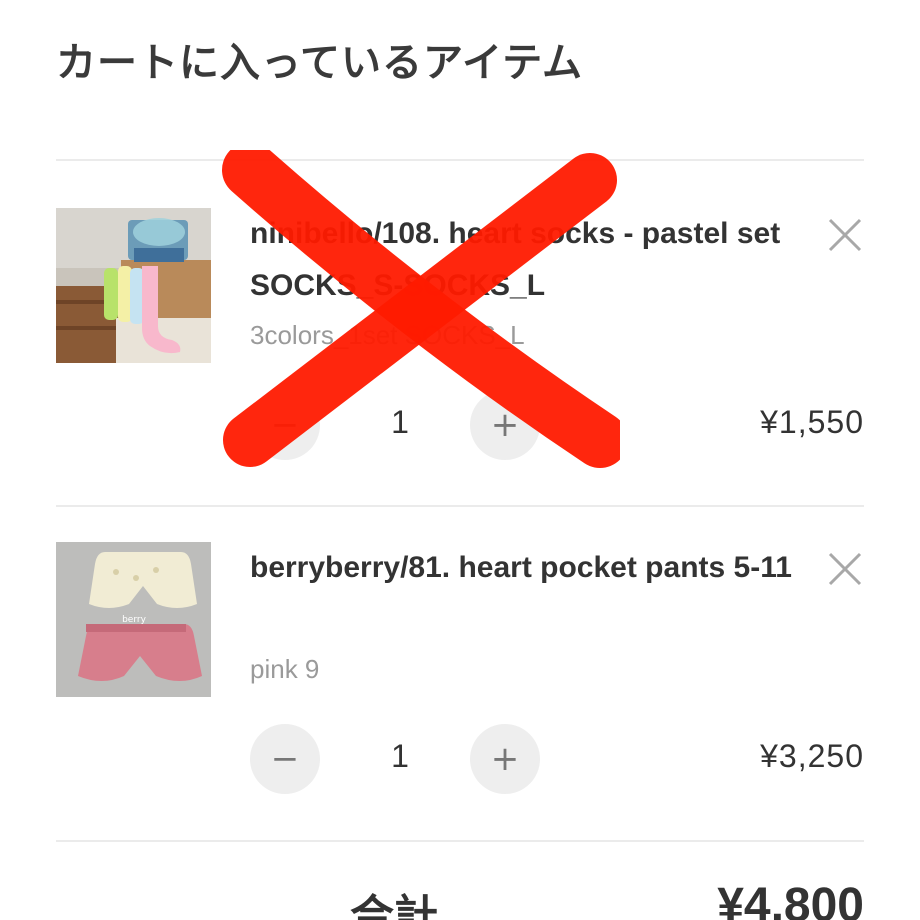 The image size is (920, 920). I want to click on quantity-stepper: − 1 + ¥1,550, so click(557, 426).